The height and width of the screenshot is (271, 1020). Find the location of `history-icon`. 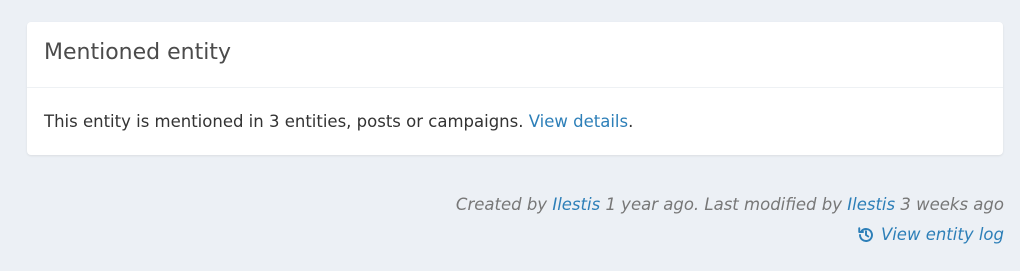

history-icon is located at coordinates (866, 235).